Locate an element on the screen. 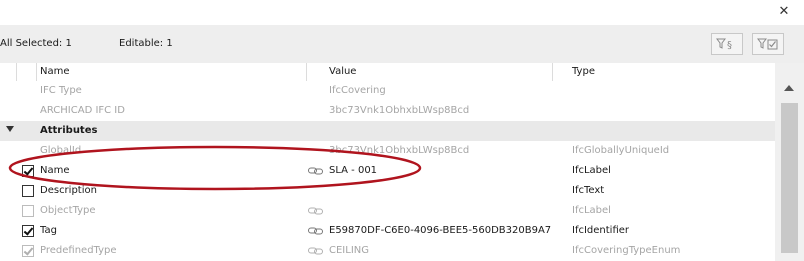  scroll-up-icon is located at coordinates (789, 88).